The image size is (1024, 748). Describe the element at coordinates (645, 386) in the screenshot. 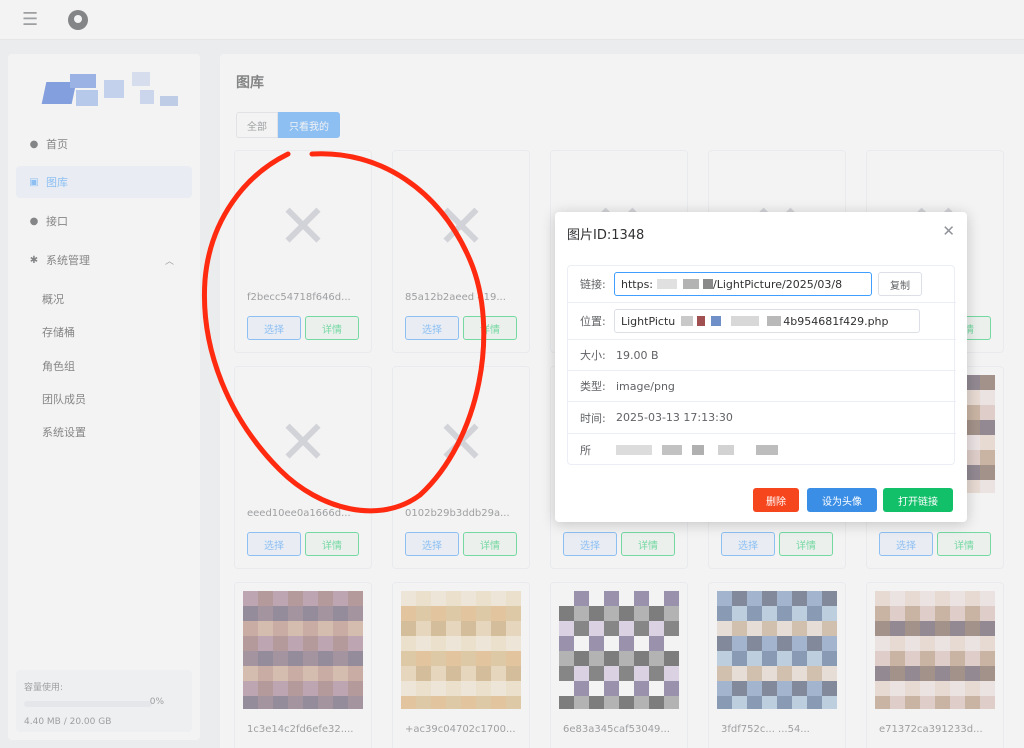

I see `type-value: image/png` at that location.